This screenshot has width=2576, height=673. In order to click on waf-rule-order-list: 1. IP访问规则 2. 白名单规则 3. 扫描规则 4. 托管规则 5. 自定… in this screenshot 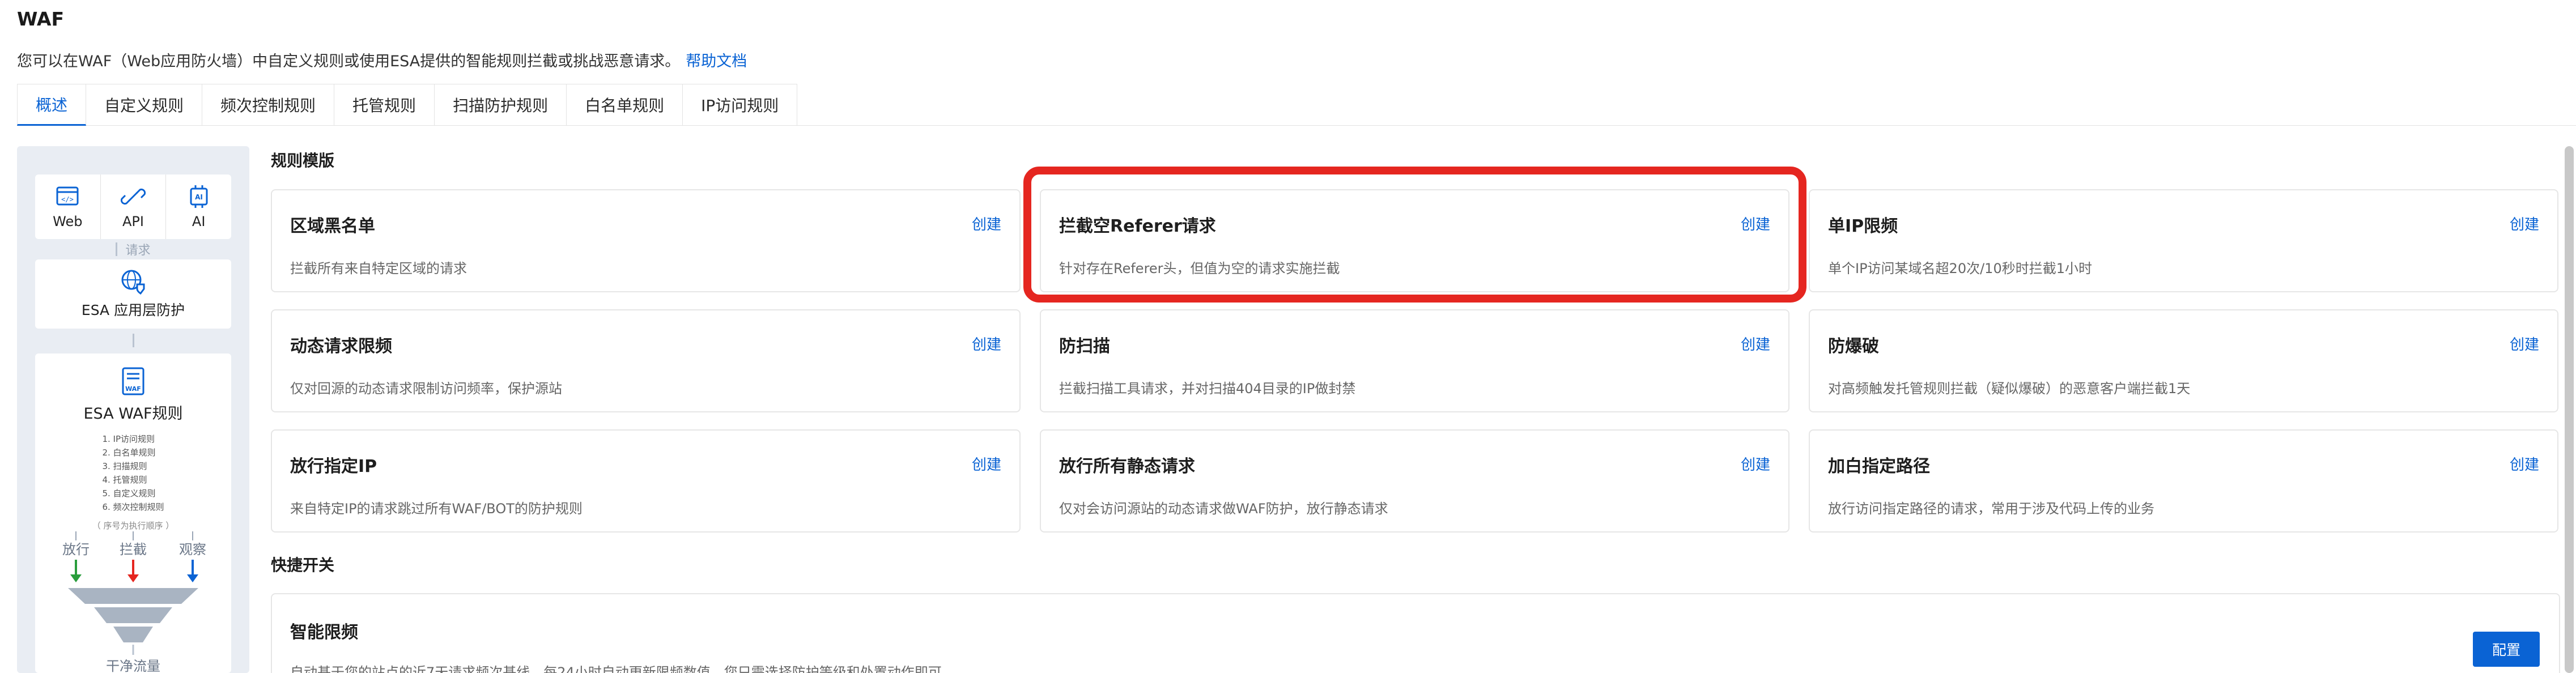, I will do `click(133, 473)`.